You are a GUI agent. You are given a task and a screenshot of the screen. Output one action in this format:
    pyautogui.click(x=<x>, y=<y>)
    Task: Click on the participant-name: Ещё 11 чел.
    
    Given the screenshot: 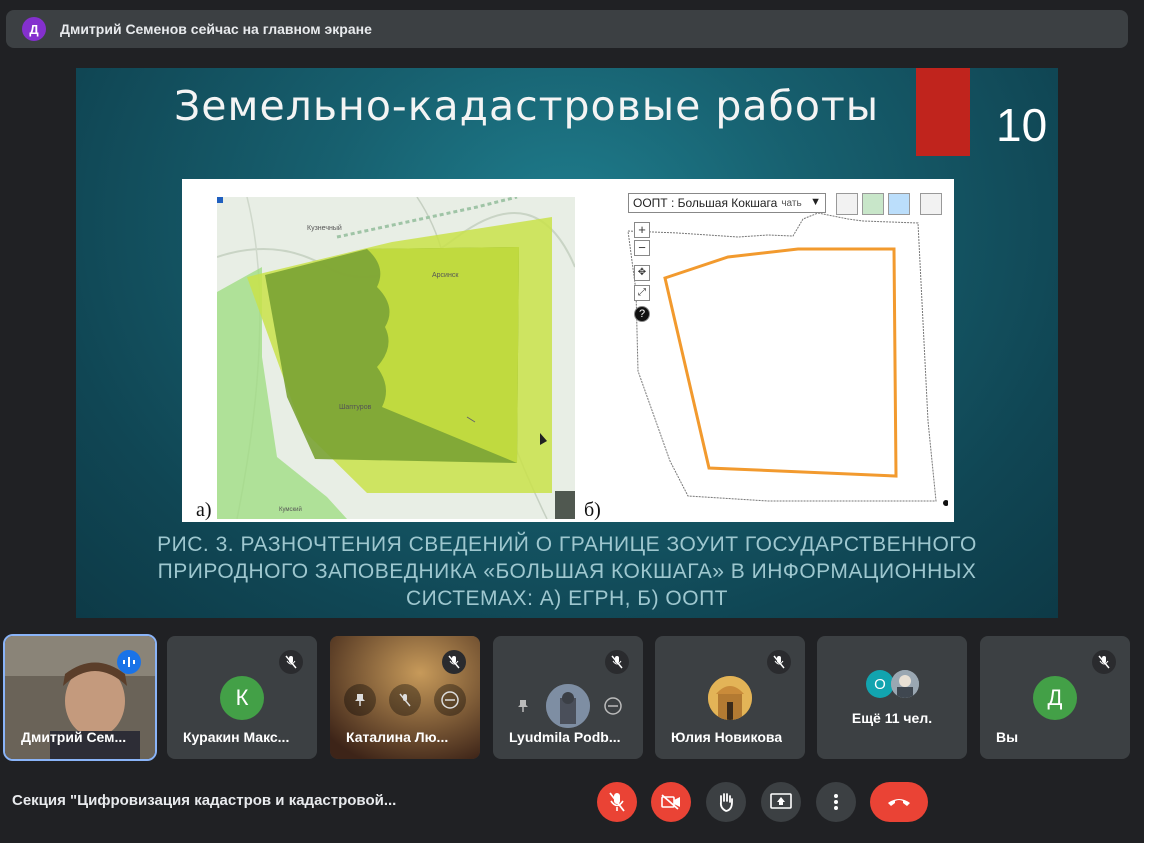 What is the action you would take?
    pyautogui.click(x=892, y=718)
    